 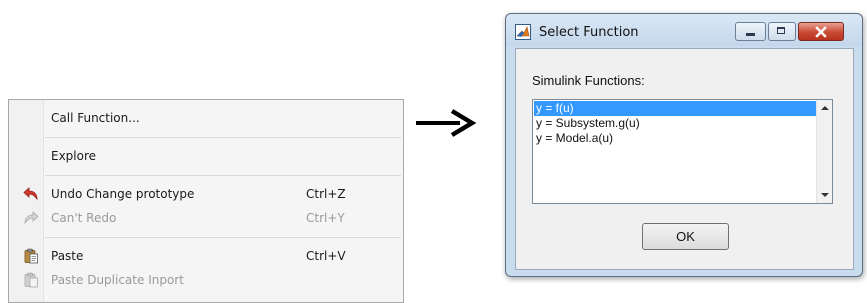 I want to click on dialog-title-bar: Select Function, so click(x=684, y=30).